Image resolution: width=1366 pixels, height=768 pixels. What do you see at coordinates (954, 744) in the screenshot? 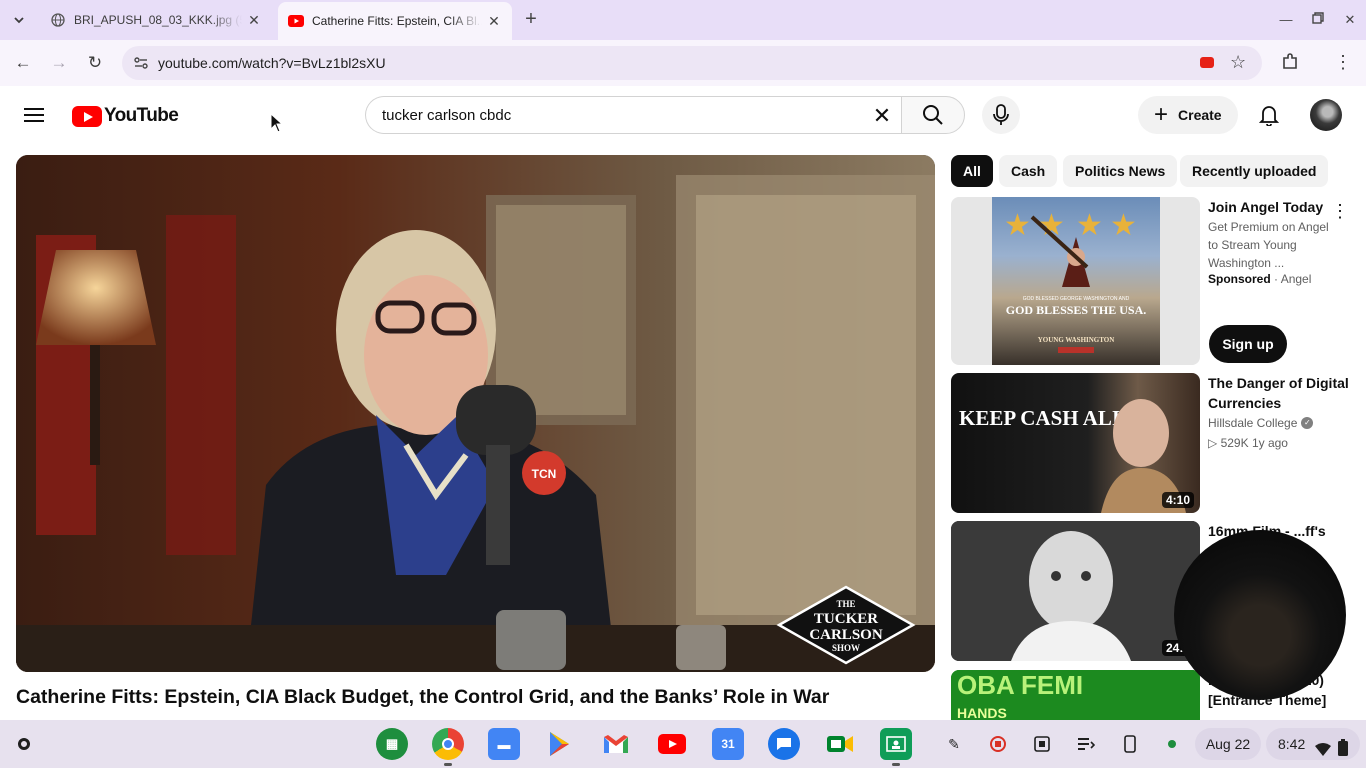
I see `pen-icon: ✎` at bounding box center [954, 744].